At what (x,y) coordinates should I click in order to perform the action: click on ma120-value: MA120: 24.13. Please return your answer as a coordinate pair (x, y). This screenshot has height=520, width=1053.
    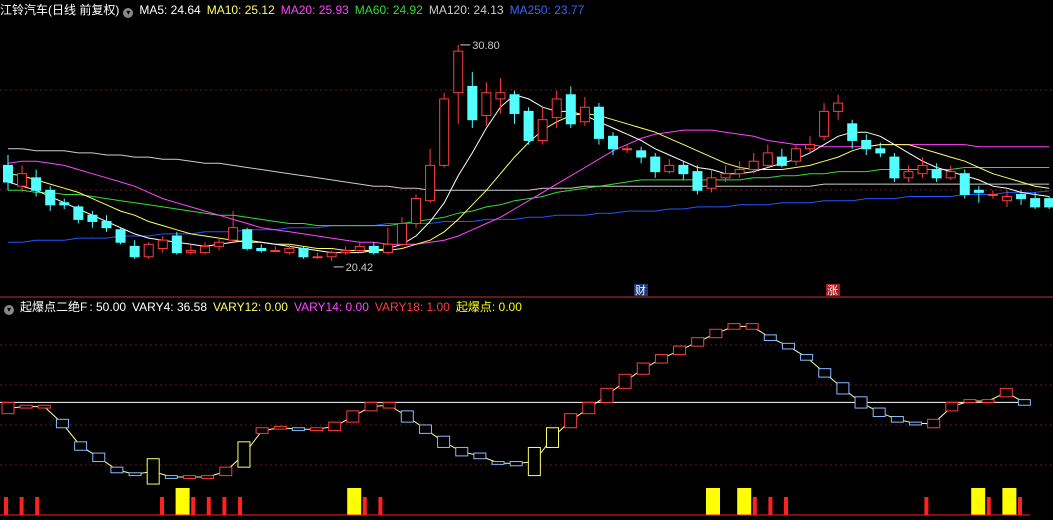
    Looking at the image, I should click on (466, 10).